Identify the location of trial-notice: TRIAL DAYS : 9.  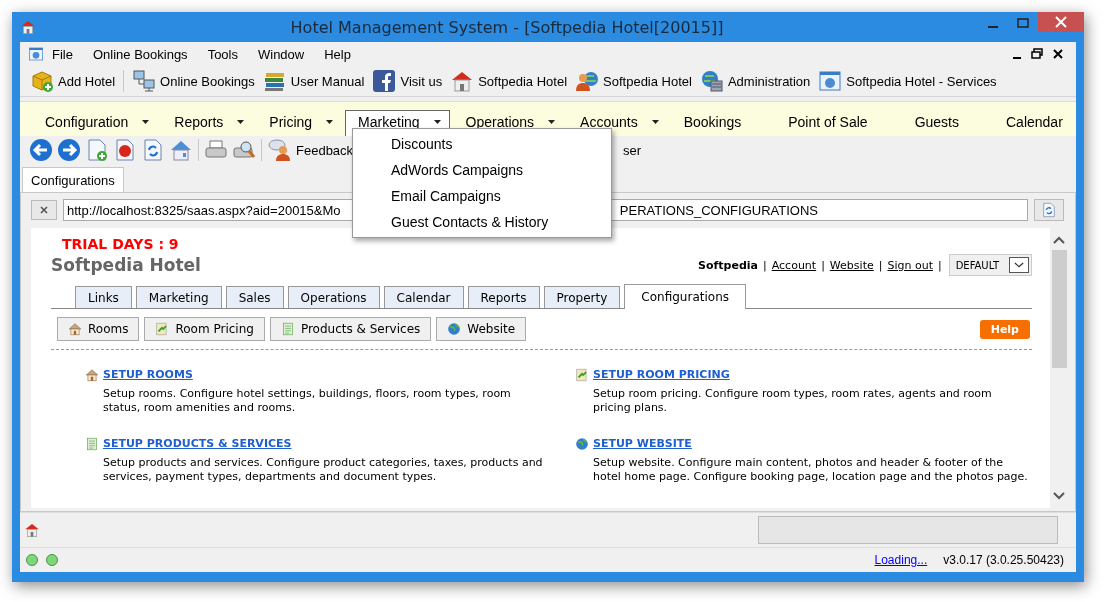
(121, 244).